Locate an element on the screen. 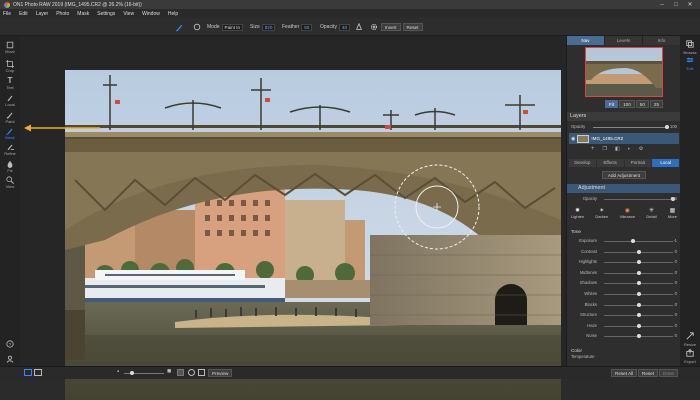  layer-opacity-slider: Opacity 100 is located at coordinates (624, 127).